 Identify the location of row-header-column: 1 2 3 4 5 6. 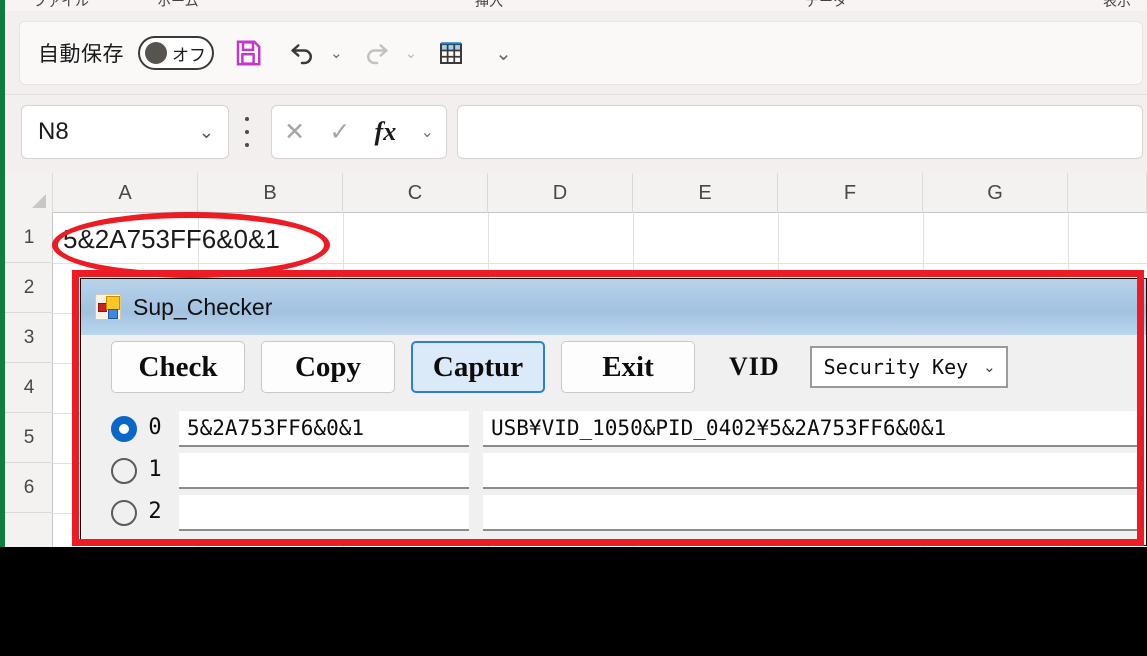
(29, 380).